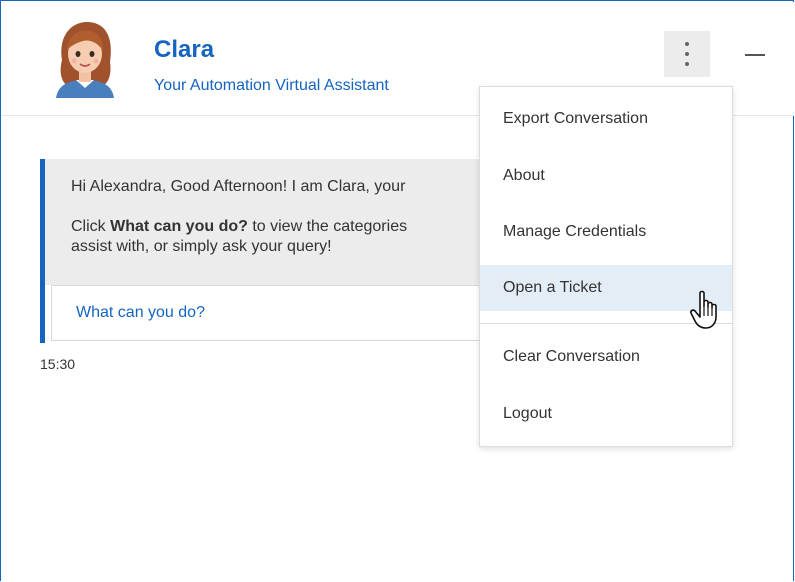 The height and width of the screenshot is (582, 795). What do you see at coordinates (687, 44) in the screenshot?
I see `kebab-menu-icon` at bounding box center [687, 44].